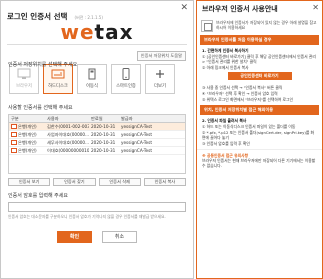 Image resolution: width=323 pixels, height=279 pixels. Describe the element at coordinates (29, 182) in the screenshot. I see `view-cert-button: 인증서 보기` at that location.